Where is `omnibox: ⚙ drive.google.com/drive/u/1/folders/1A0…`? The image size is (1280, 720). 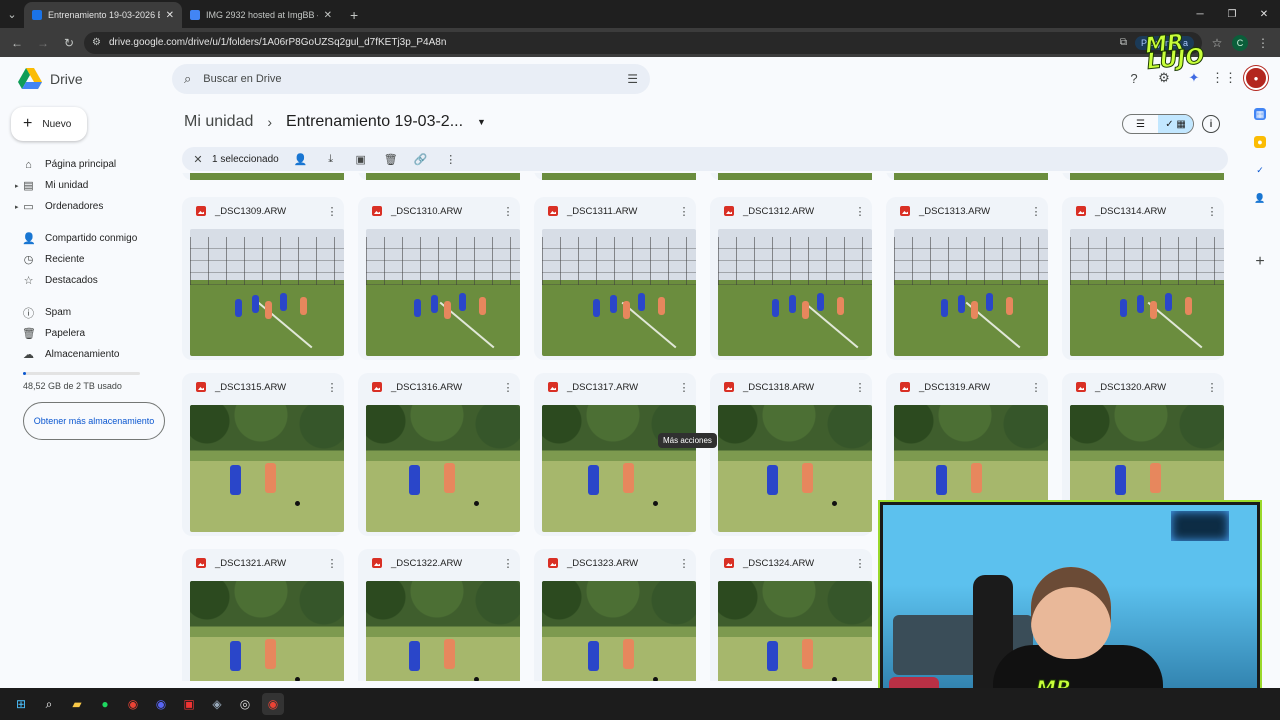 omnibox: ⚙ drive.google.com/drive/u/1/folders/1A0… is located at coordinates (643, 42).